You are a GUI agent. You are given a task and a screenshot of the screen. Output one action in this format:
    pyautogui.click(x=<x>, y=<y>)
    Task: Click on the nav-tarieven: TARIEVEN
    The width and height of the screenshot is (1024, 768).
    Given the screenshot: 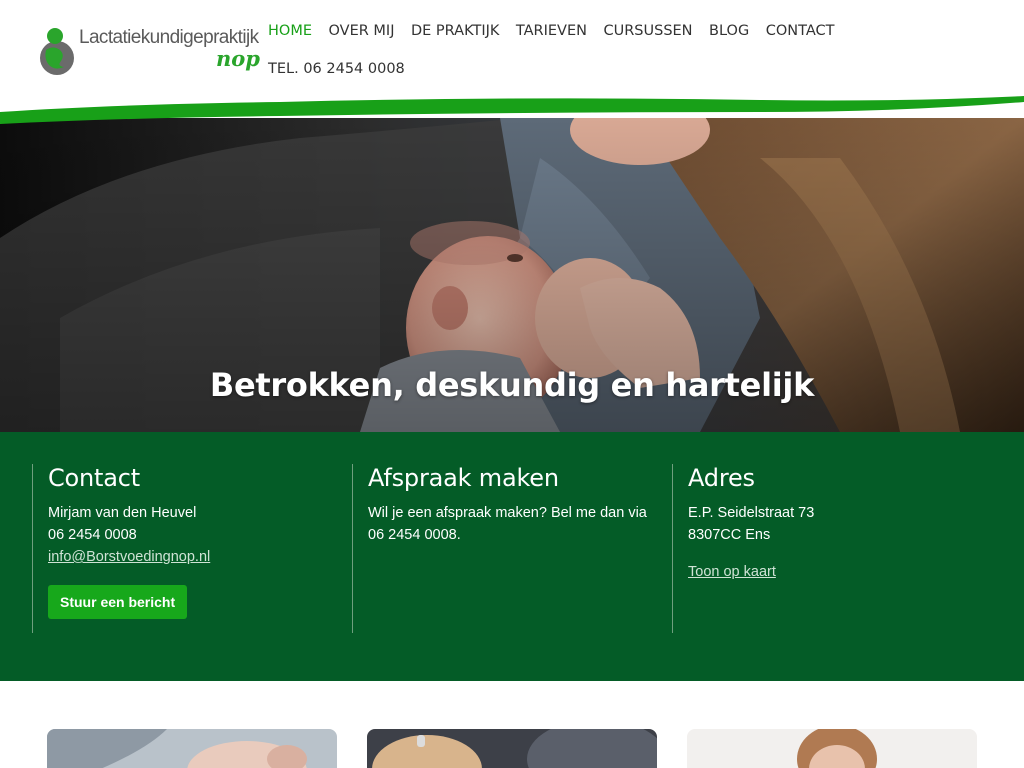 What is the action you would take?
    pyautogui.click(x=551, y=31)
    